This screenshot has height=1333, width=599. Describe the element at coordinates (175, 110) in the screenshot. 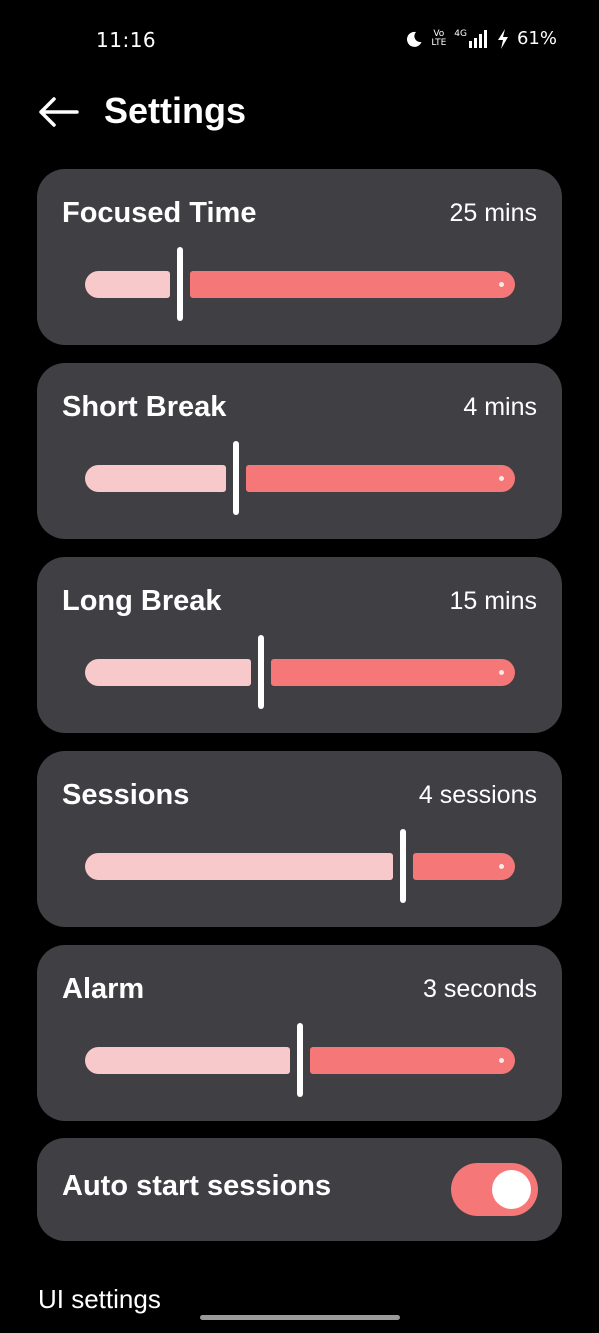

I see `page-title: Settings` at that location.